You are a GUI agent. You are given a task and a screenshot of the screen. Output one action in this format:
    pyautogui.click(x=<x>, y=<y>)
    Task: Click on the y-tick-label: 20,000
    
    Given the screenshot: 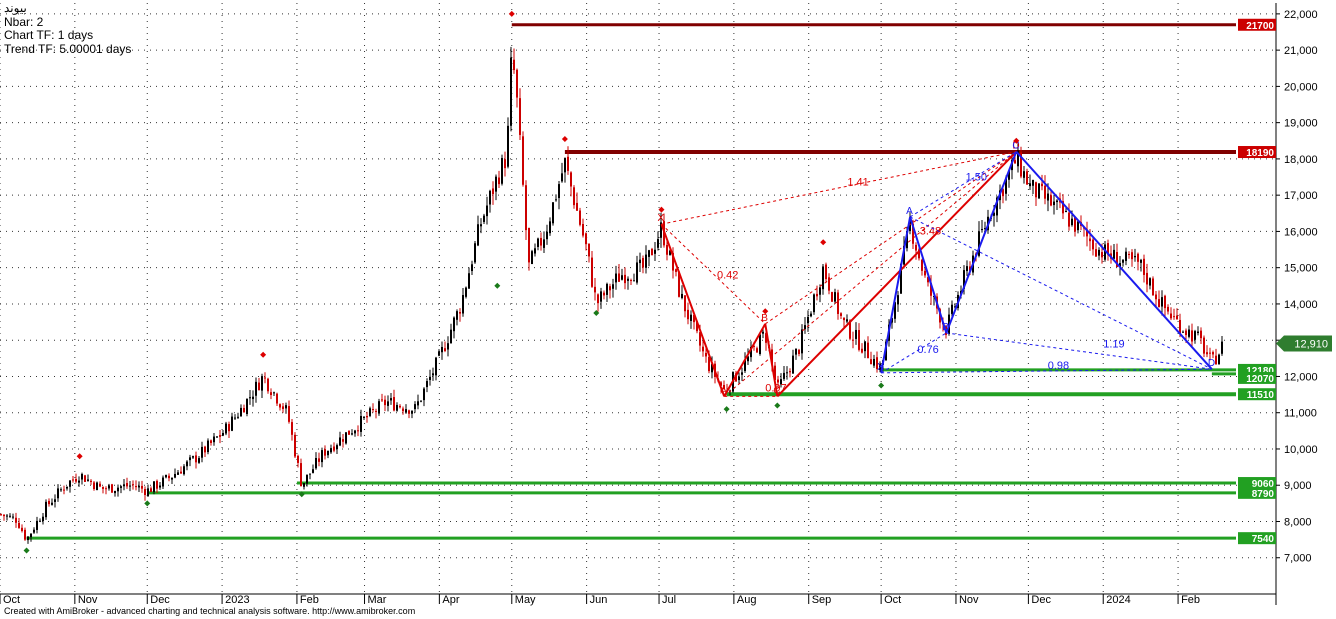 What is the action you would take?
    pyautogui.click(x=1301, y=87)
    